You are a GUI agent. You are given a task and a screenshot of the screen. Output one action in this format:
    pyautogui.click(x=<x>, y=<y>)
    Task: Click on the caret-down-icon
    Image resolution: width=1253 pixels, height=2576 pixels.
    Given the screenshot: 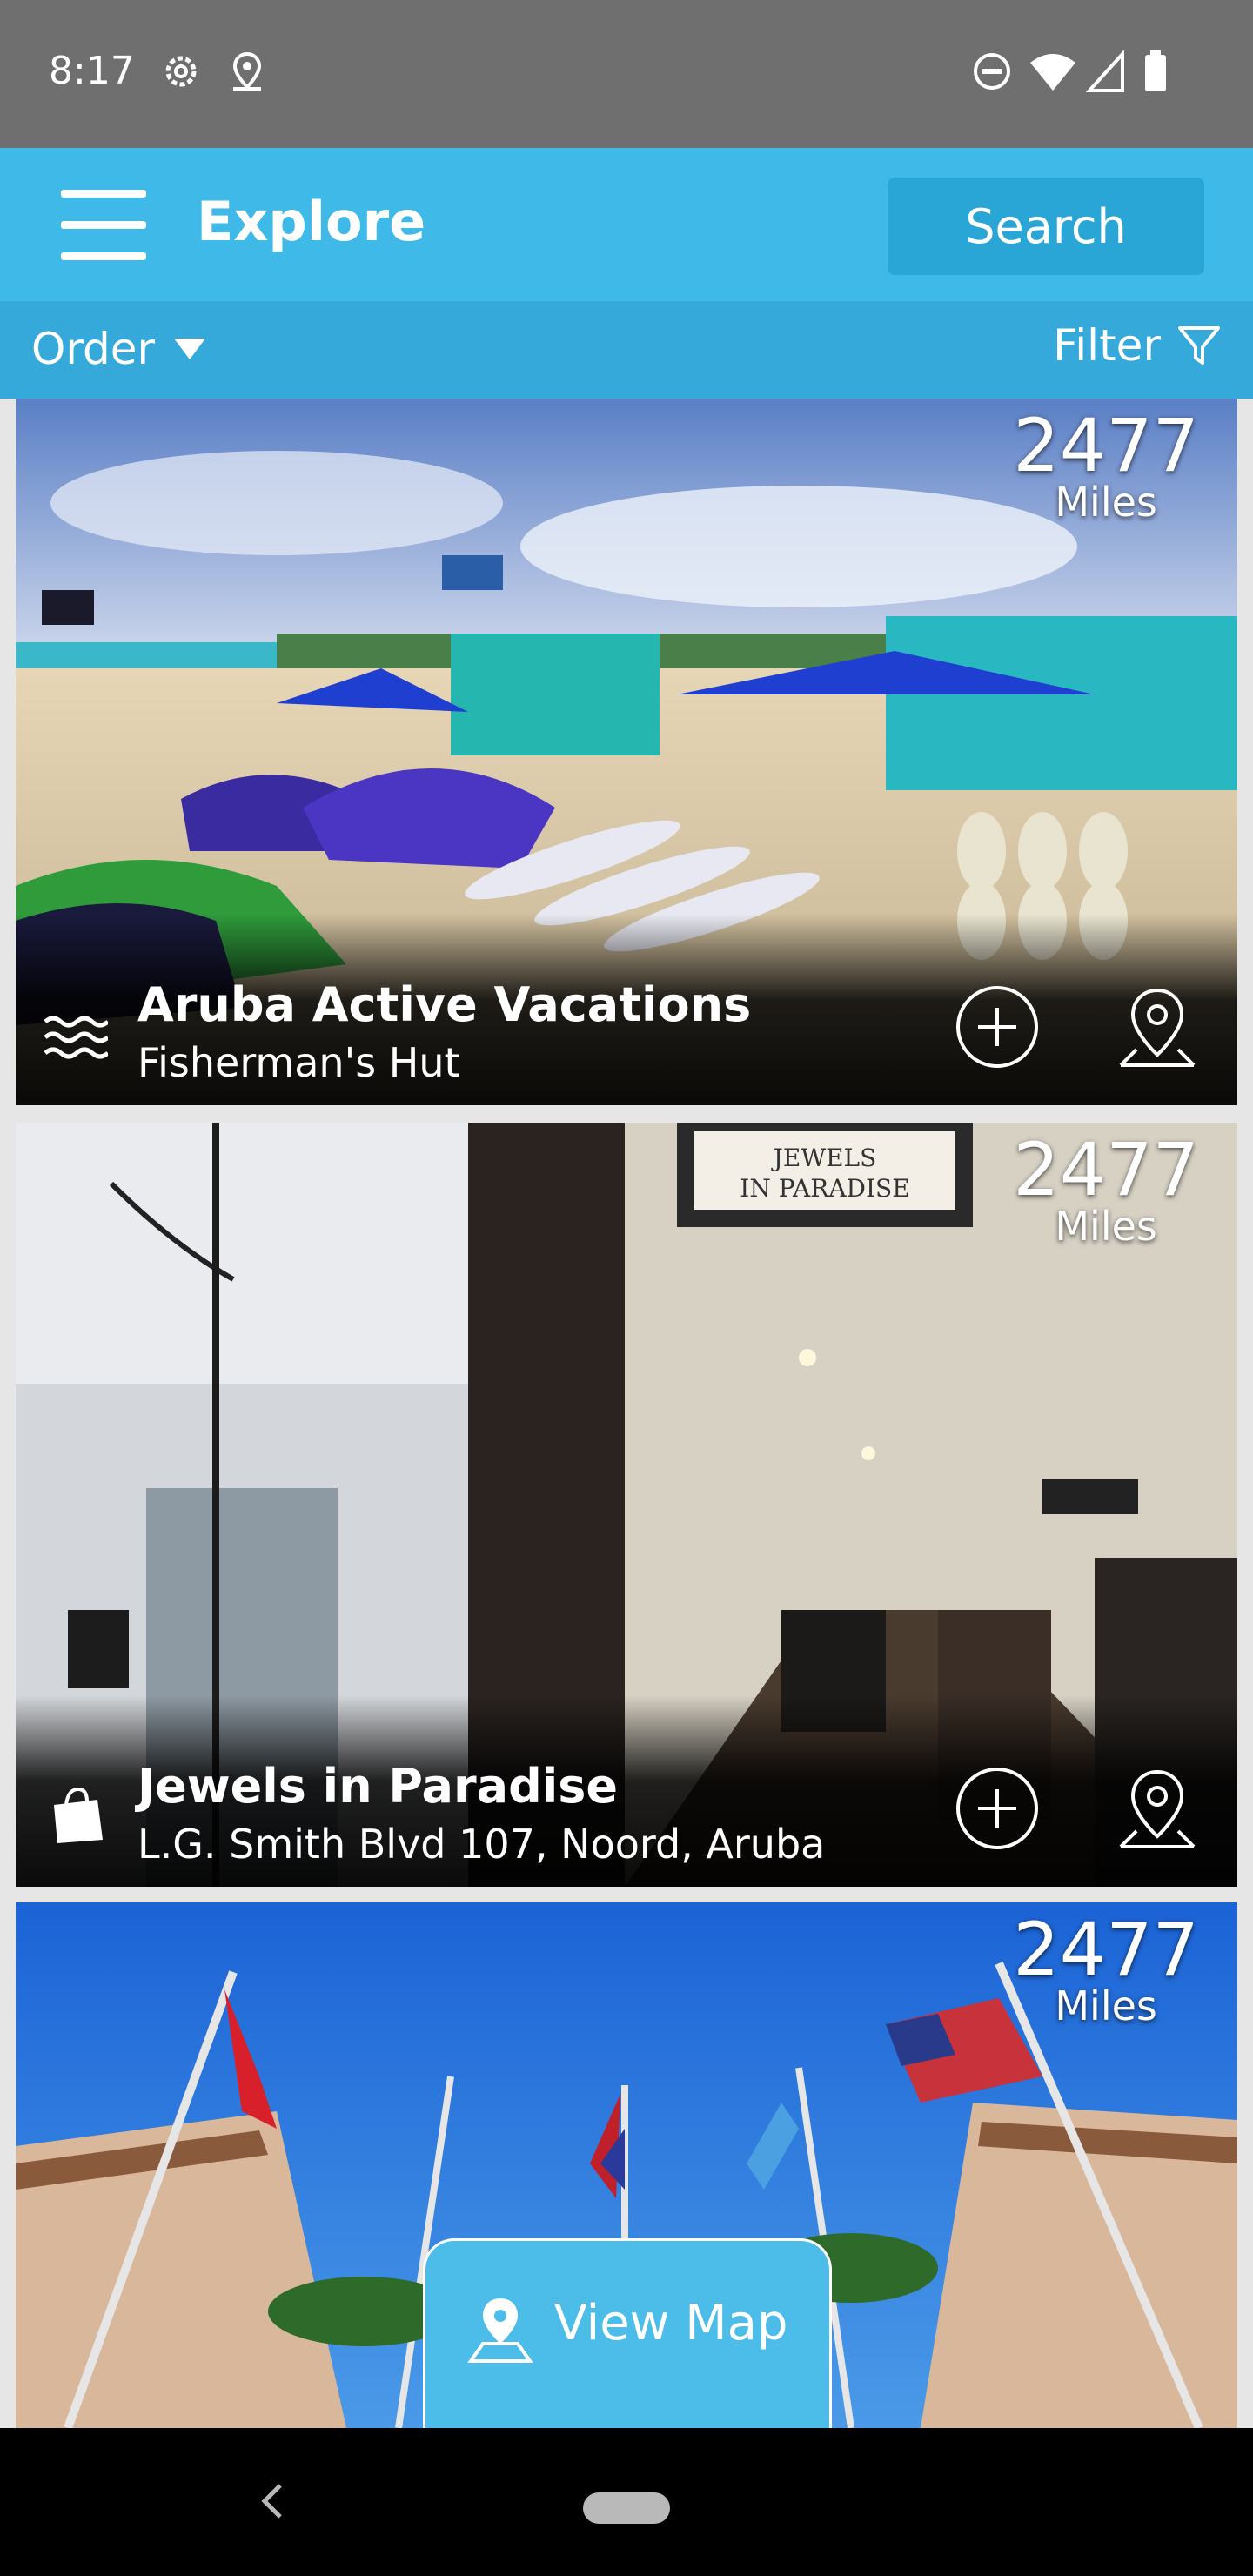 What is the action you would take?
    pyautogui.click(x=190, y=349)
    